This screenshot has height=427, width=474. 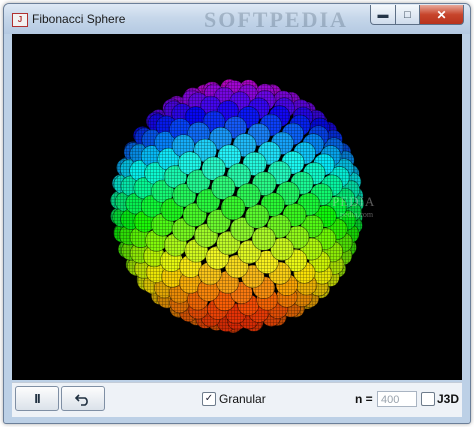 I want to click on window-title: Fibonacci Sphere, so click(x=79, y=19).